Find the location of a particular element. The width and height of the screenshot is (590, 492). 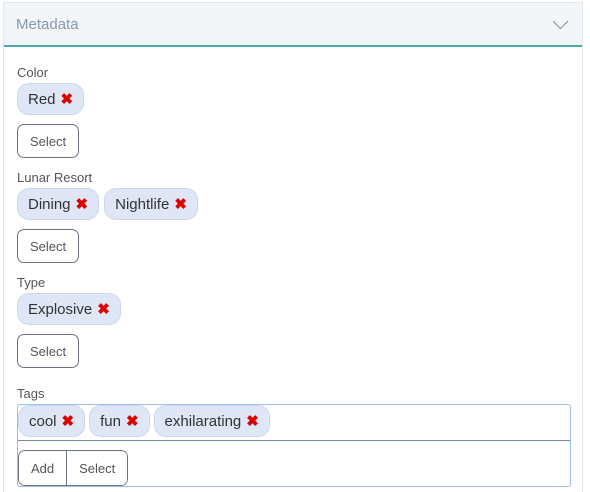

chip-label: Nightlife is located at coordinates (142, 204).